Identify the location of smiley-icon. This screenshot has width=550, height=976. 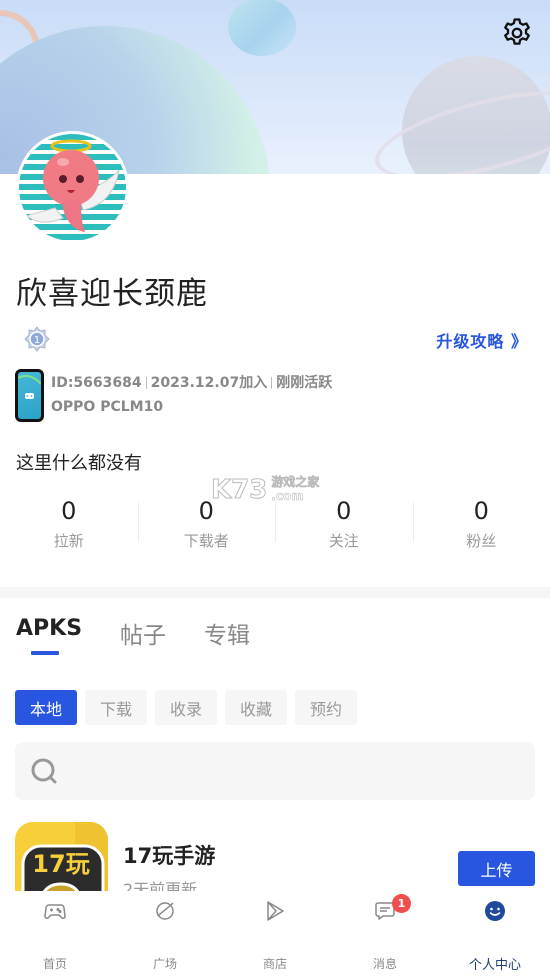
(495, 911).